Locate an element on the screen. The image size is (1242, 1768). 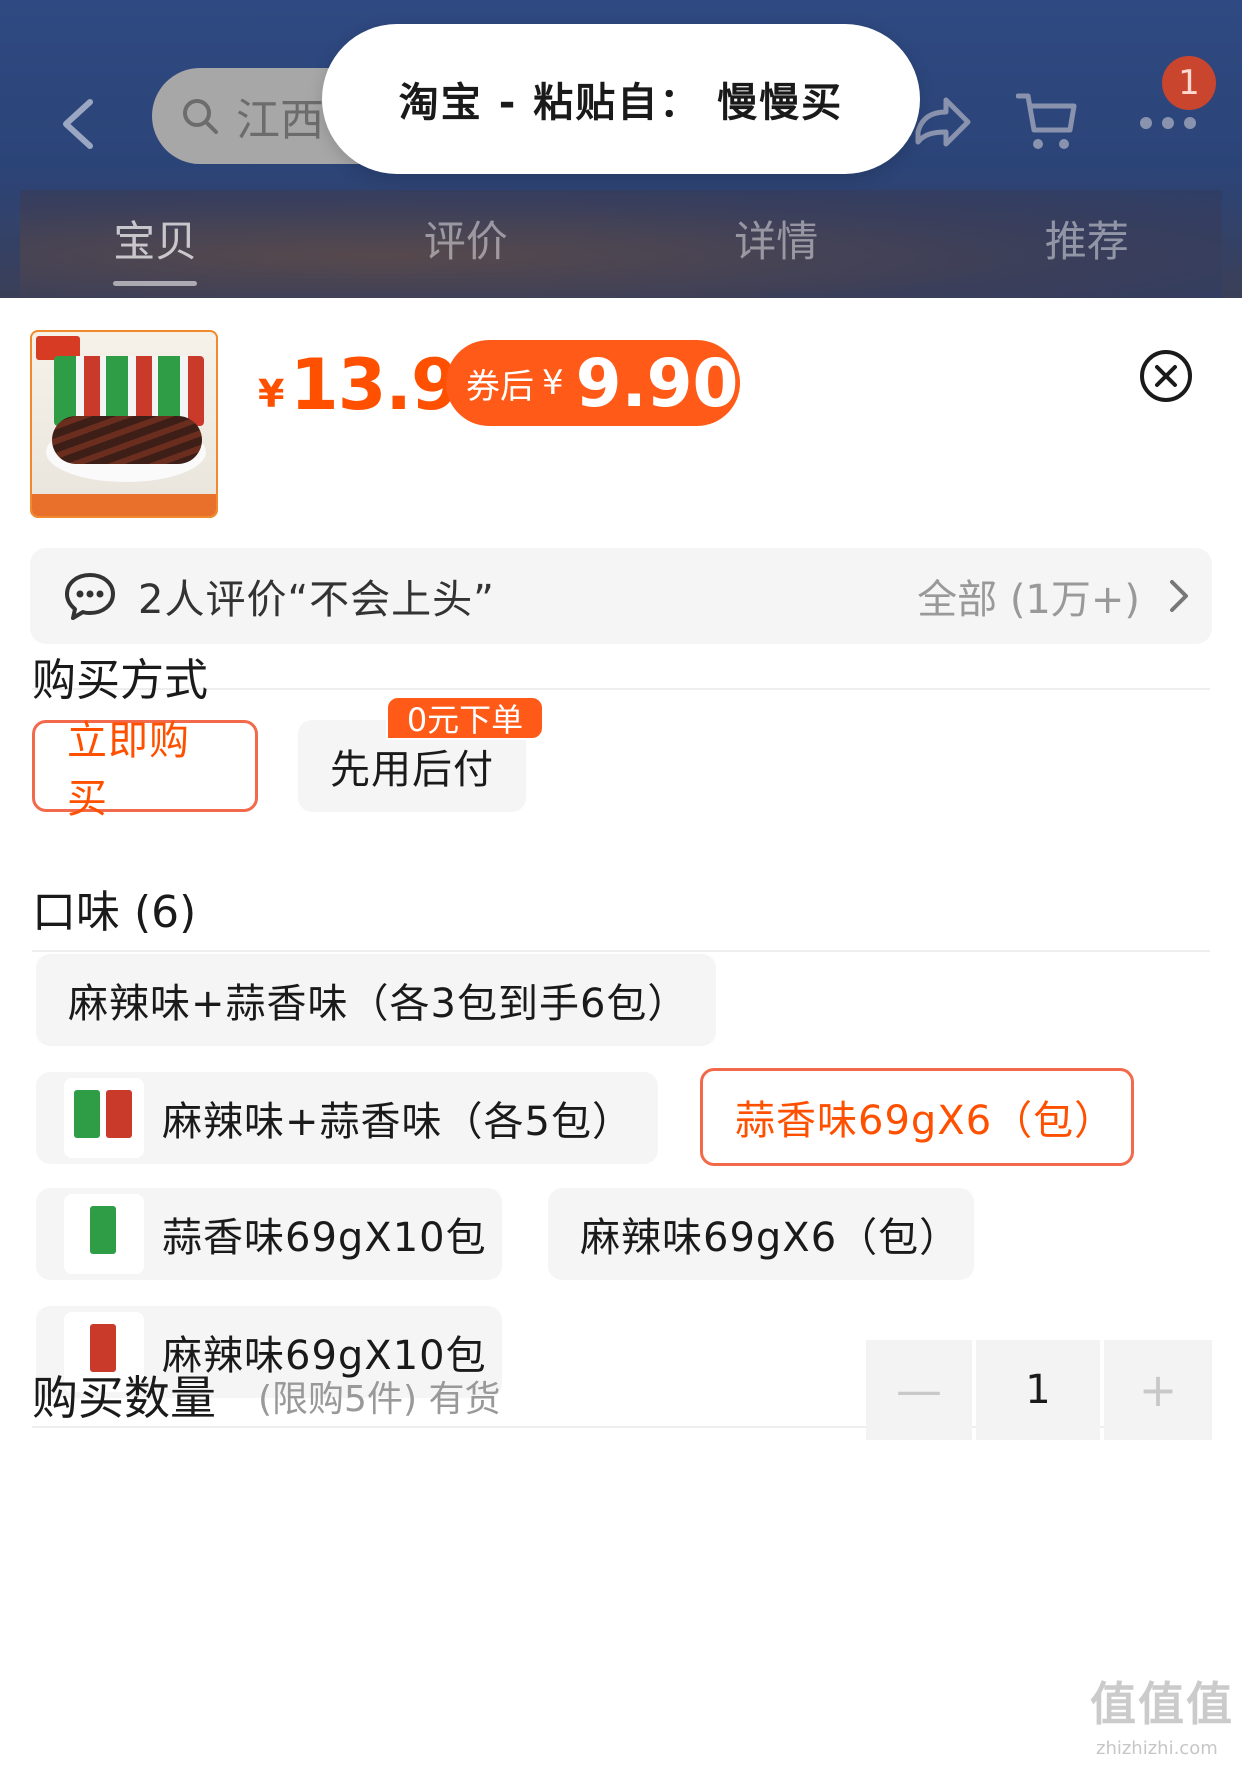
coupon-currency: ¥ is located at coordinates (553, 383).